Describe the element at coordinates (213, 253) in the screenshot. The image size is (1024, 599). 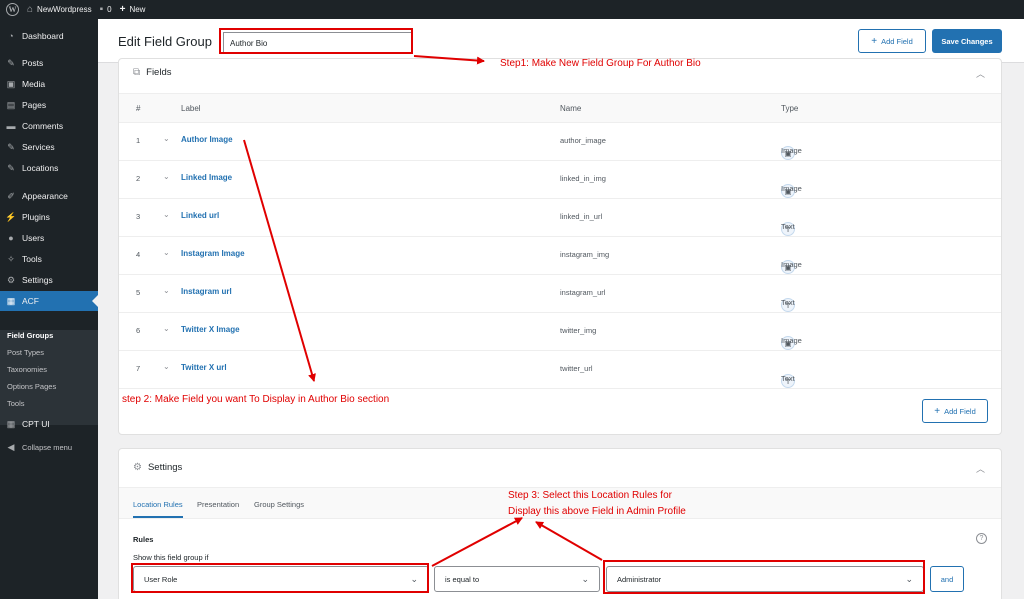
I see `field-label-link: Instagram Image` at that location.